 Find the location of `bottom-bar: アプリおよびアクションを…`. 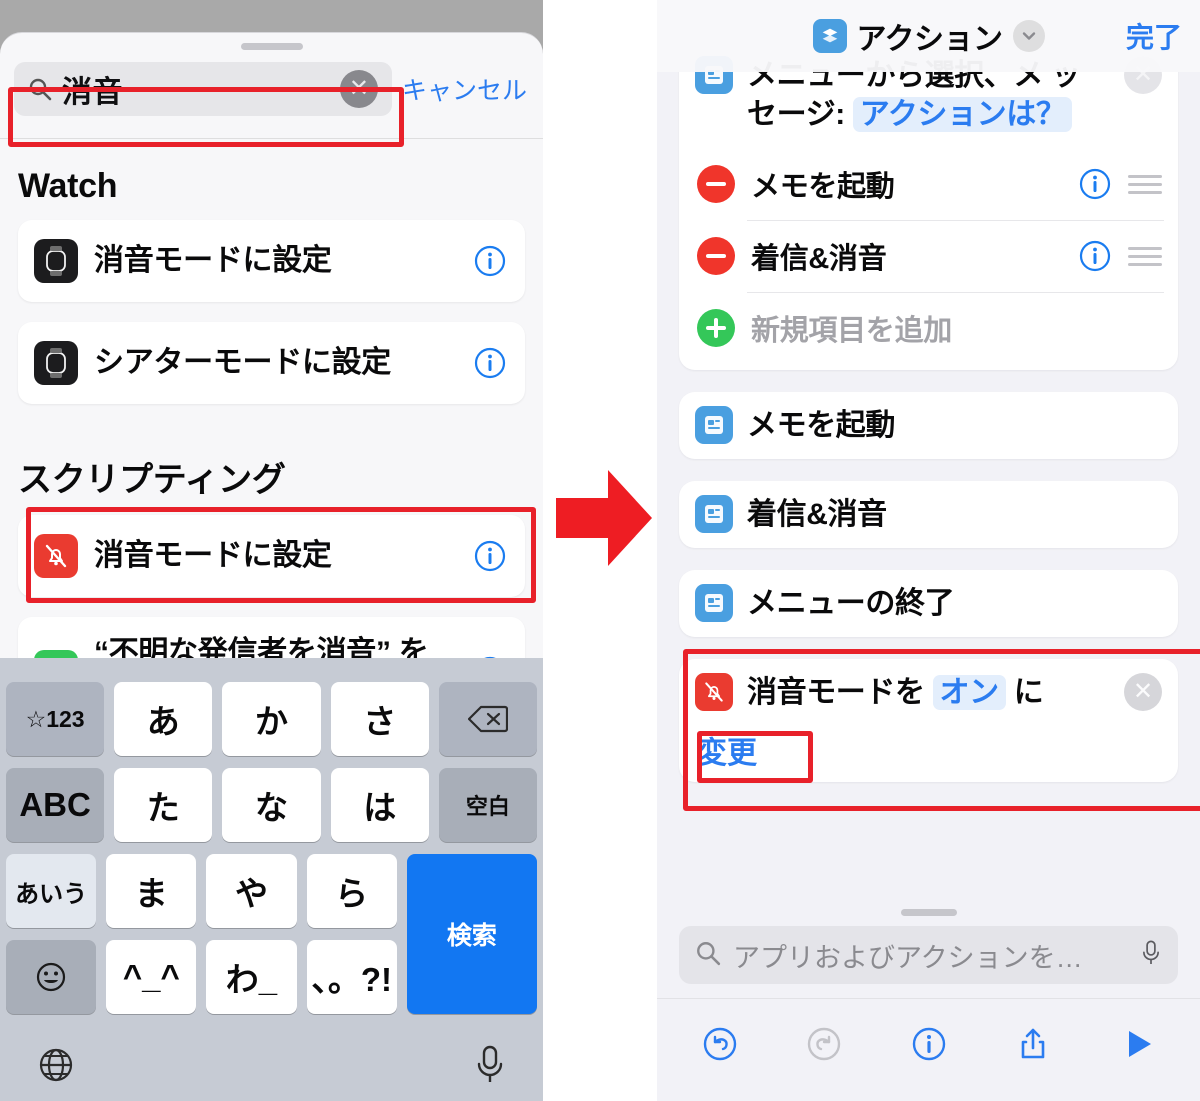

bottom-bar: アプリおよびアクションを… is located at coordinates (928, 1005).